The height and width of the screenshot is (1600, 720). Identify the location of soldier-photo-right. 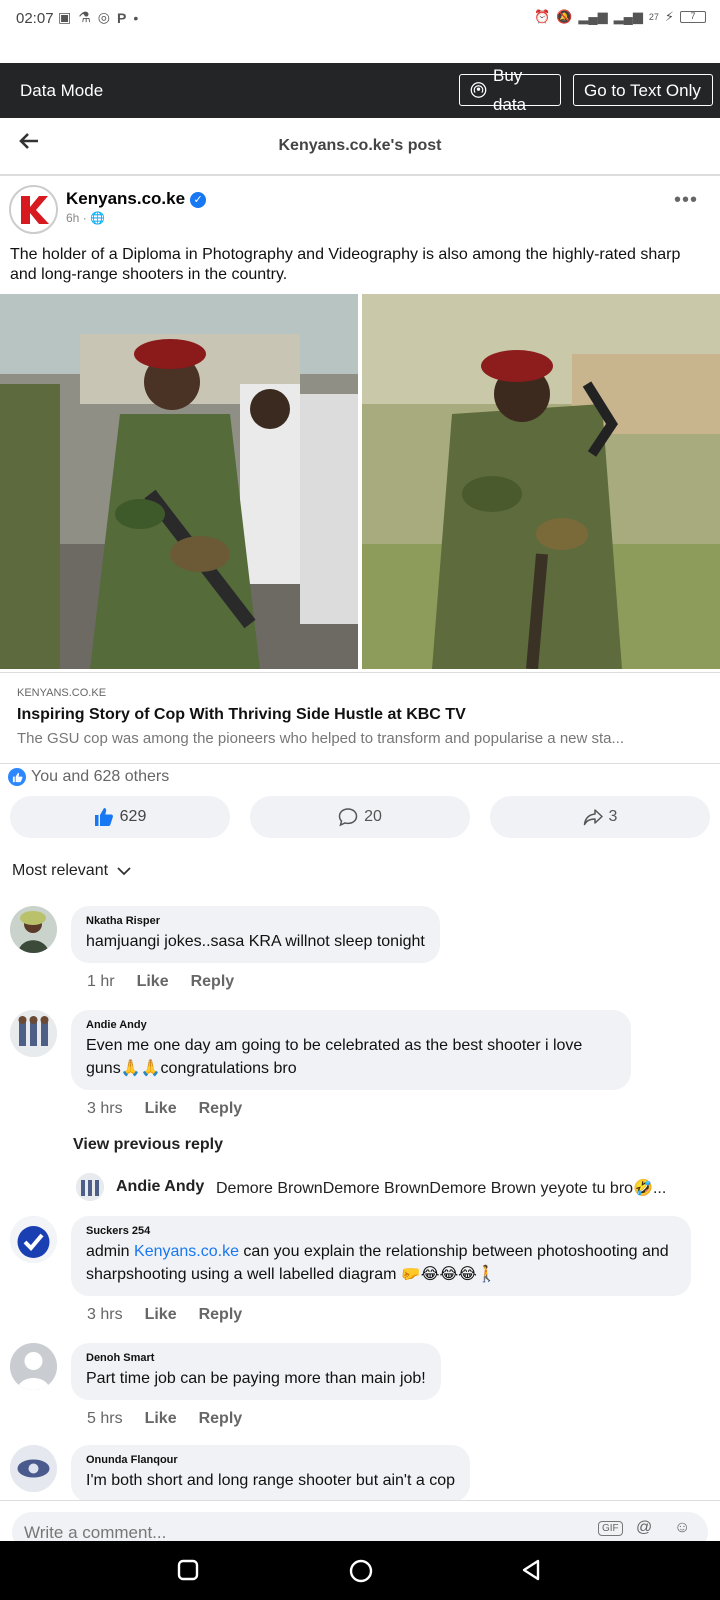
(541, 481).